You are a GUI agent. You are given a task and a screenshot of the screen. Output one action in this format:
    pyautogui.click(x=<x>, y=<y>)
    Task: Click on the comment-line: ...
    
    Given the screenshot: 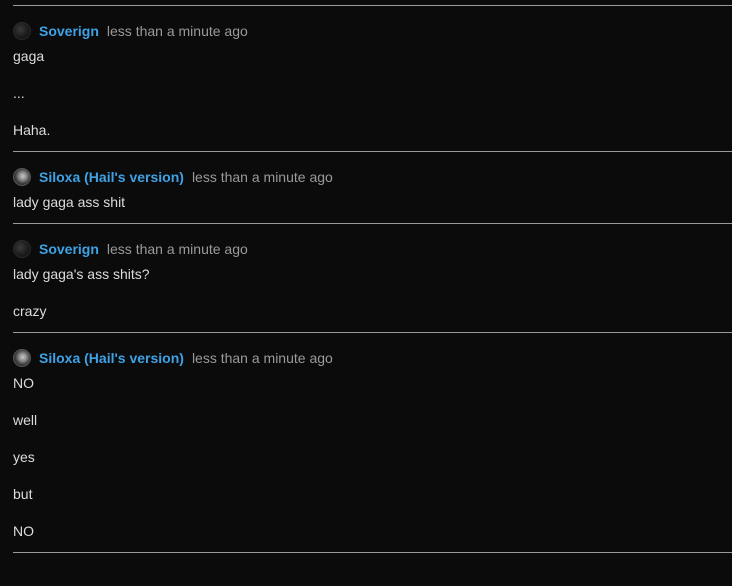 What is the action you would take?
    pyautogui.click(x=19, y=93)
    